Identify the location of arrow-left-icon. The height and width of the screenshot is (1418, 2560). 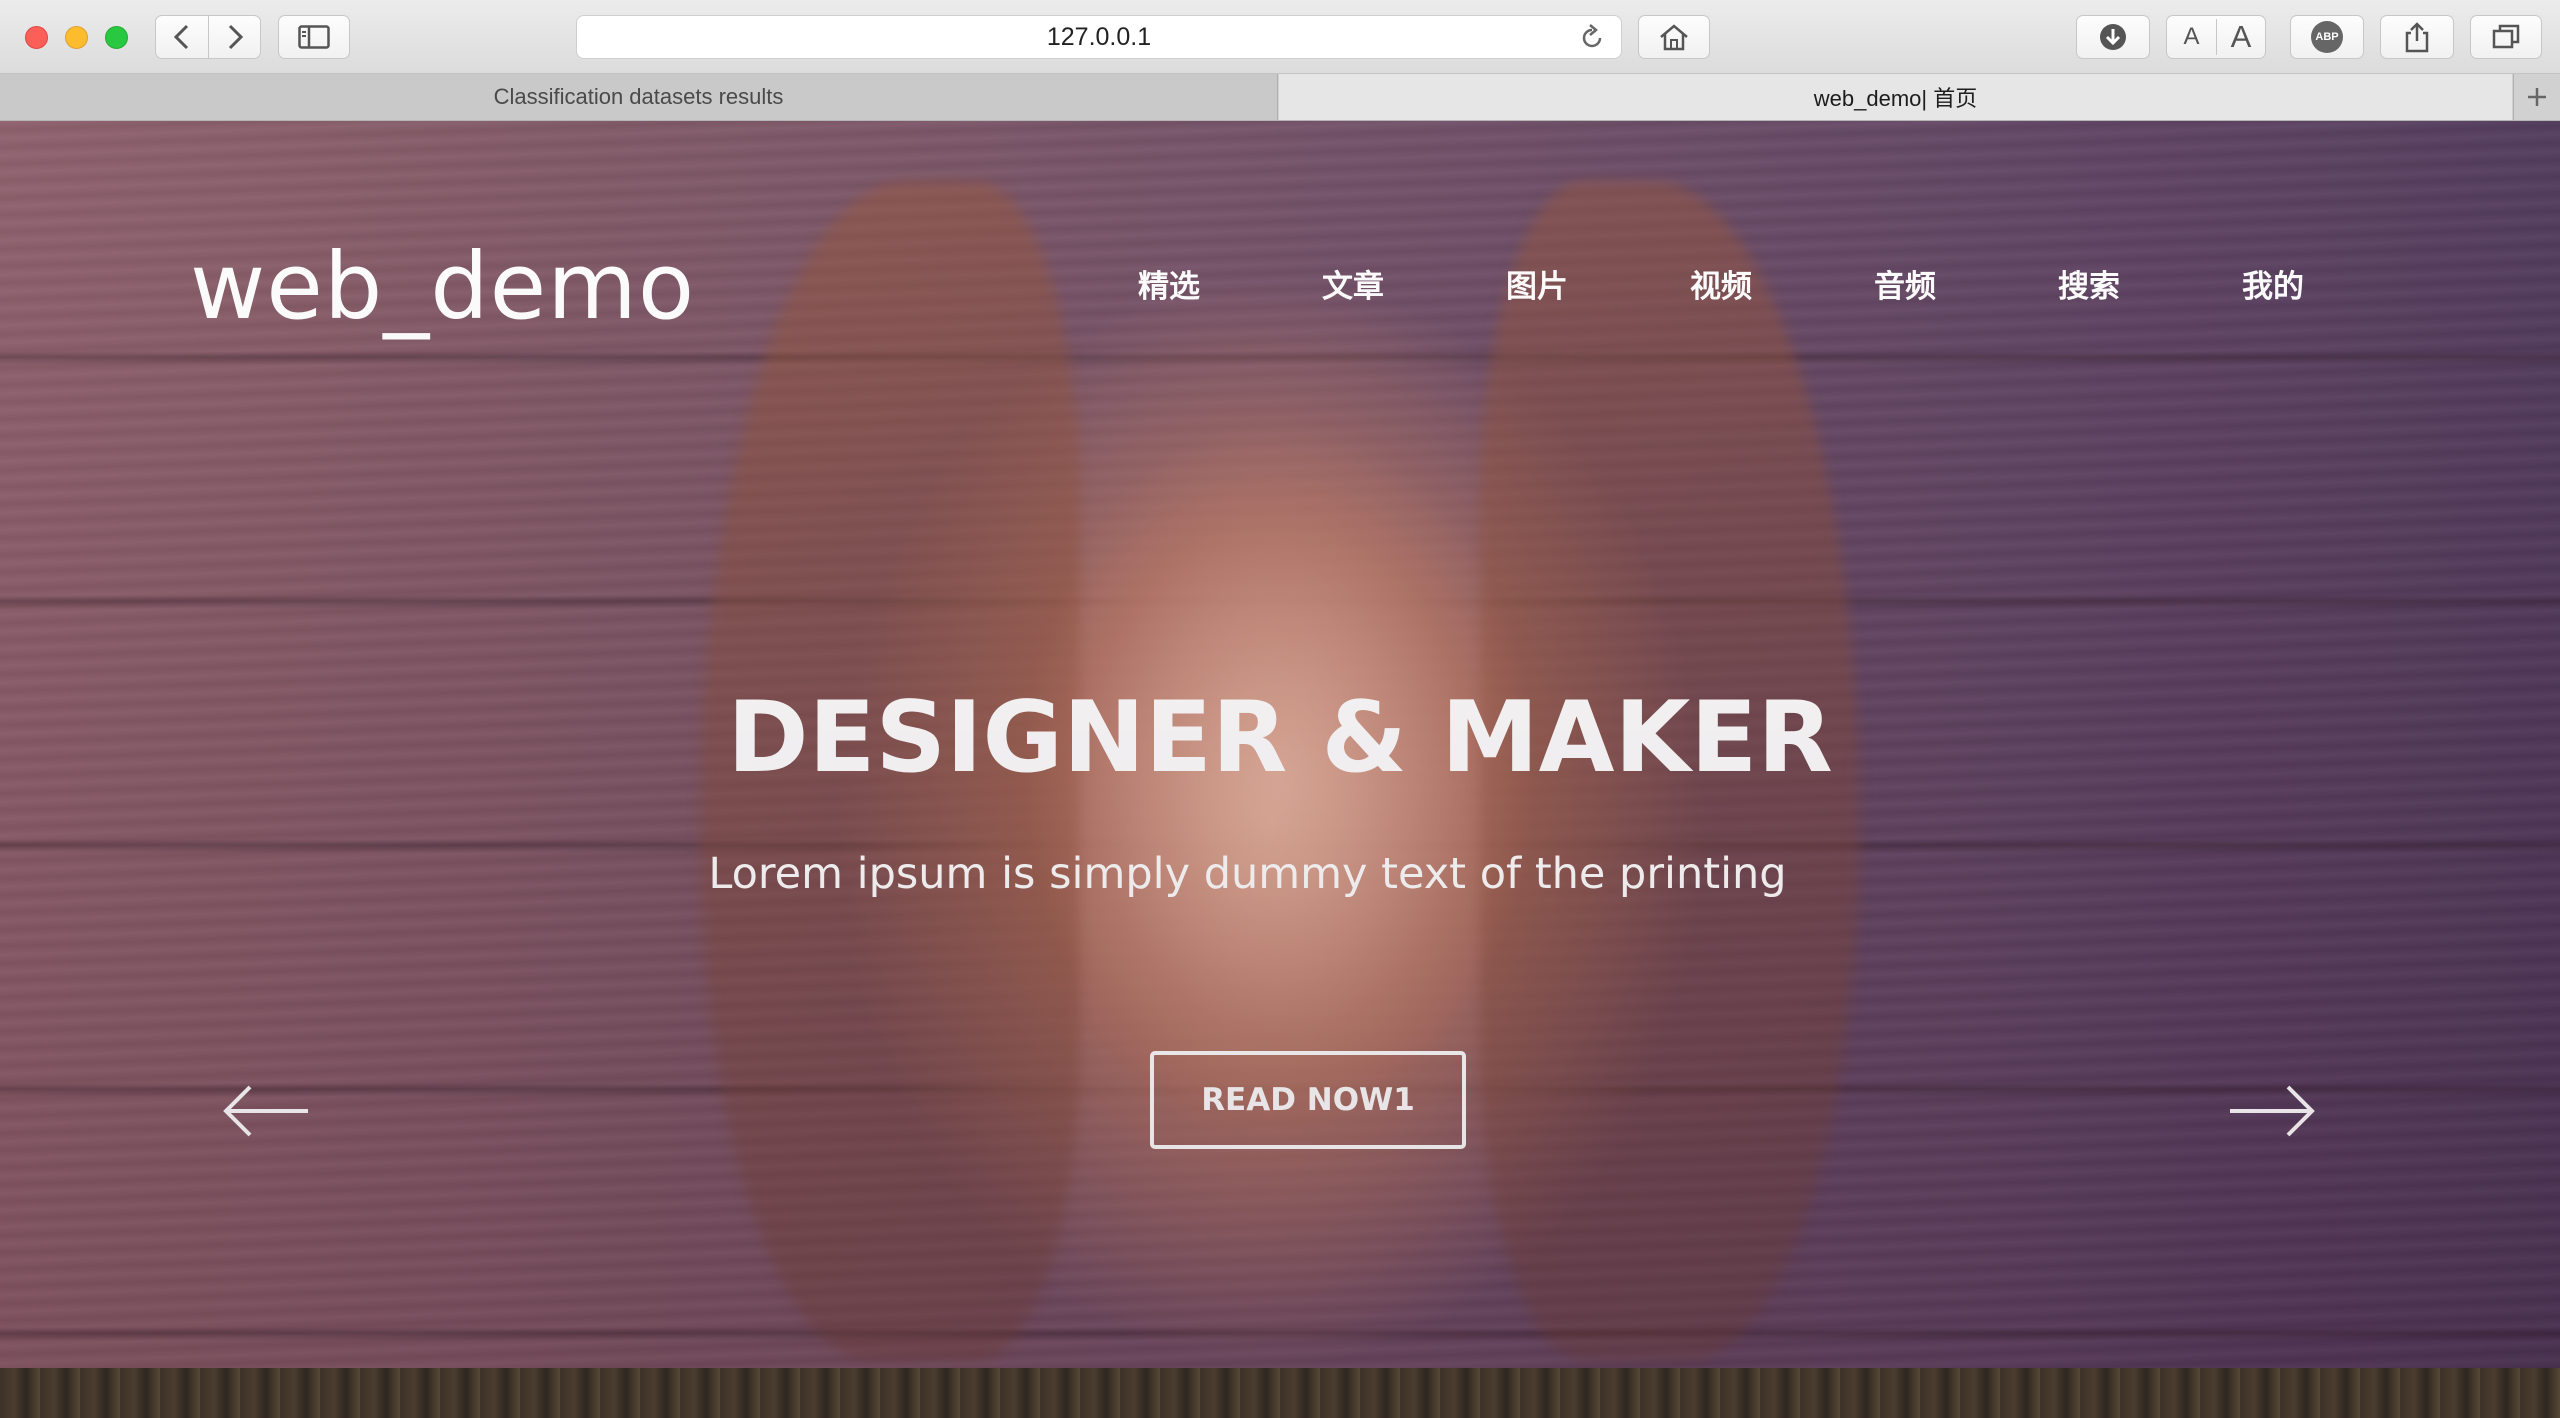
(266, 1111).